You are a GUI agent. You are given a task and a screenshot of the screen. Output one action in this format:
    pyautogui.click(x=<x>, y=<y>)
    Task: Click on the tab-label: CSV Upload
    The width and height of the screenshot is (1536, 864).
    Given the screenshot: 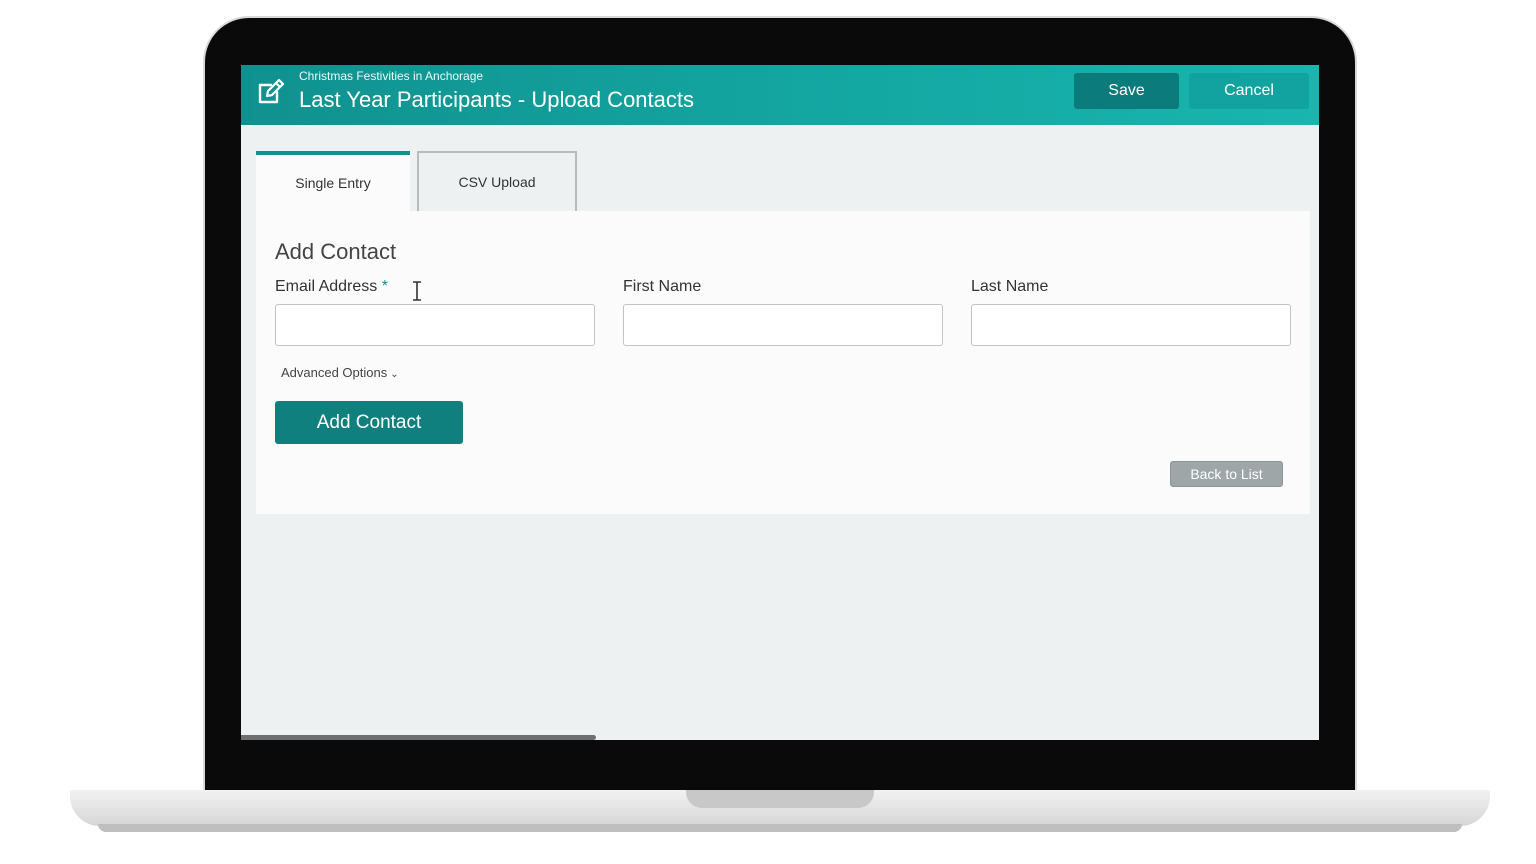 What is the action you would take?
    pyautogui.click(x=497, y=182)
    